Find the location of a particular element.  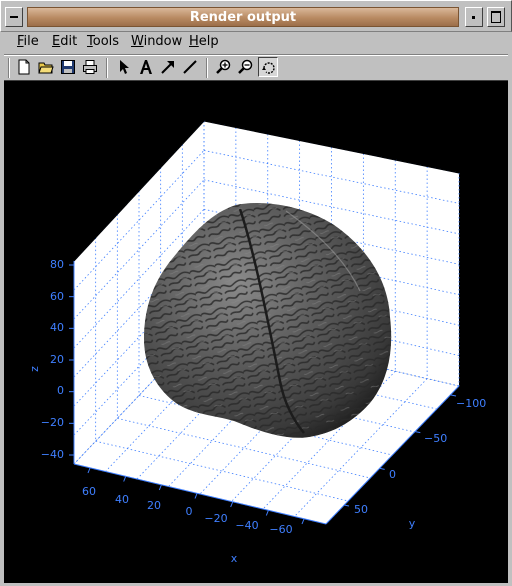

y-tick-label: 0 is located at coordinates (392, 474).